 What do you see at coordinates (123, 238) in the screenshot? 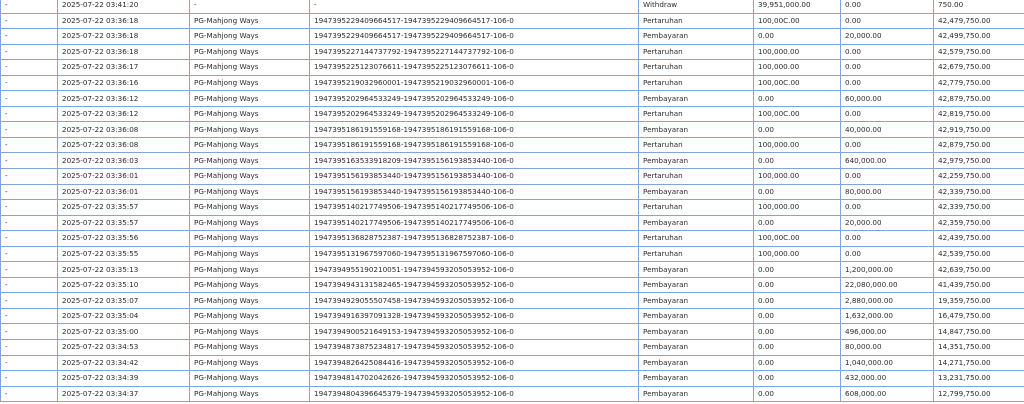
I see `datetime-cell: 2025-07-22 03:35:56` at bounding box center [123, 238].